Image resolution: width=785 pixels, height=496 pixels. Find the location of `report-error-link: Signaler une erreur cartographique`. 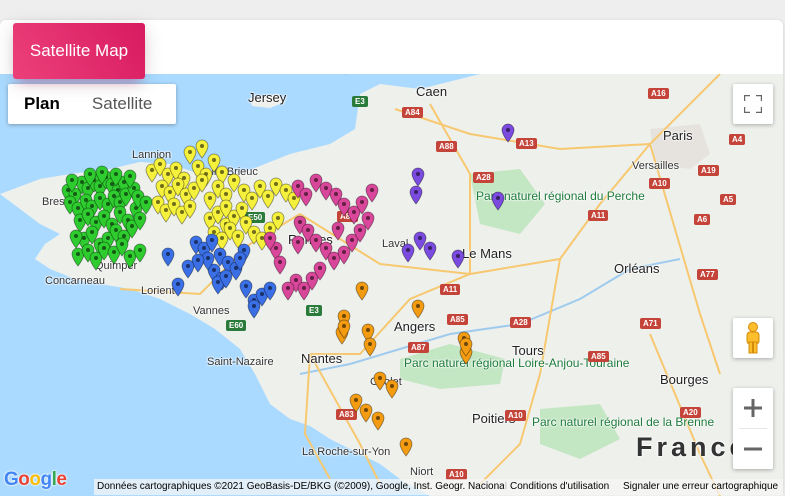

report-error-link: Signaler une erreur cartographique is located at coordinates (700, 487).